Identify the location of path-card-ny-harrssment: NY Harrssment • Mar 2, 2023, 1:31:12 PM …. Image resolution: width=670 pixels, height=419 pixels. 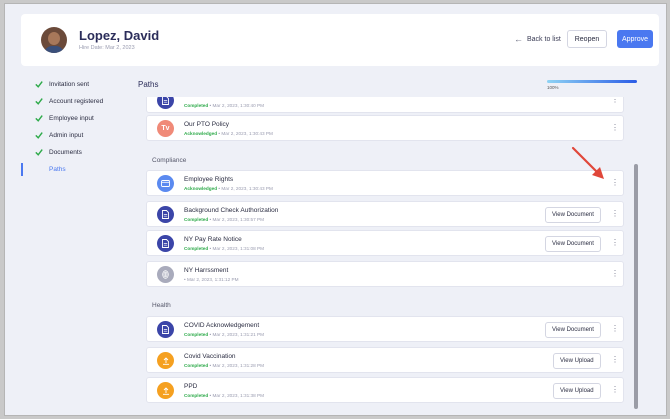
(385, 274).